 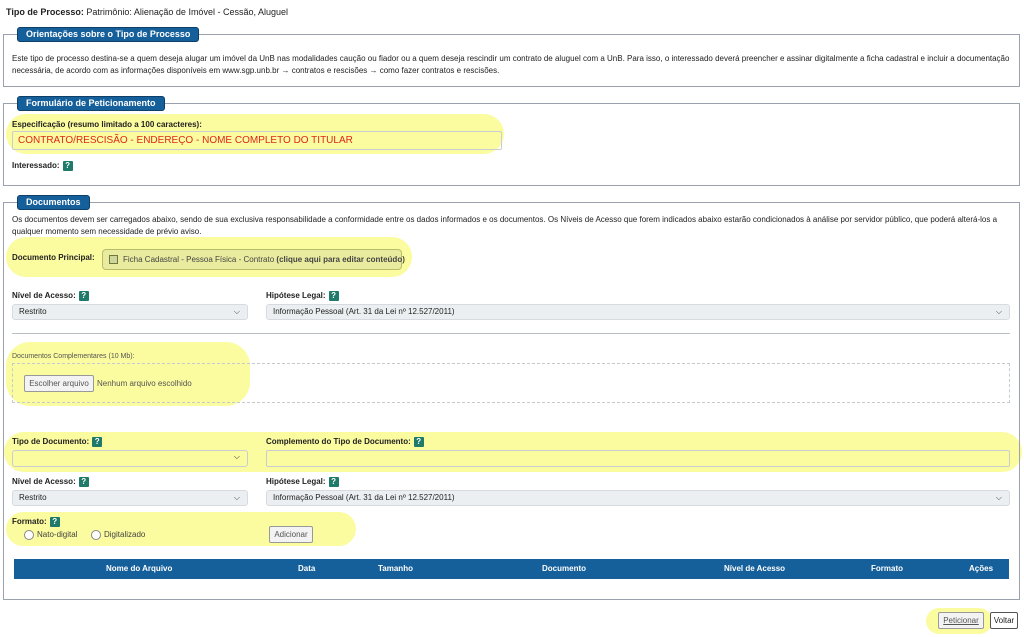 I want to click on formato-row: Formato:?, so click(x=36, y=522).